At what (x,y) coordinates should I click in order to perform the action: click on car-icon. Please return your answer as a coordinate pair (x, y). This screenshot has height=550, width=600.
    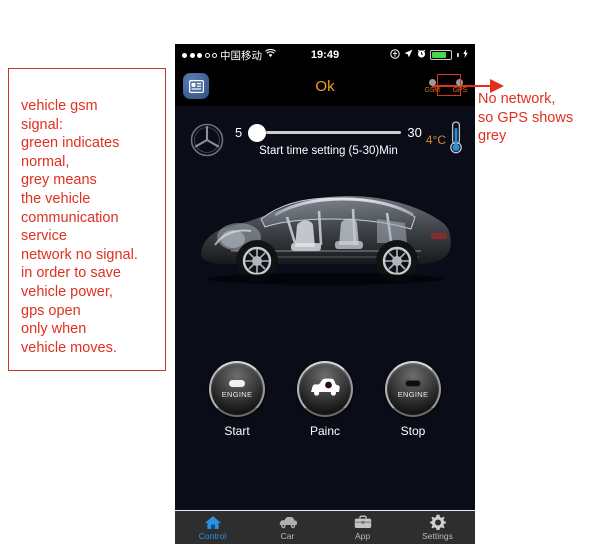
    Looking at the image, I should click on (288, 522).